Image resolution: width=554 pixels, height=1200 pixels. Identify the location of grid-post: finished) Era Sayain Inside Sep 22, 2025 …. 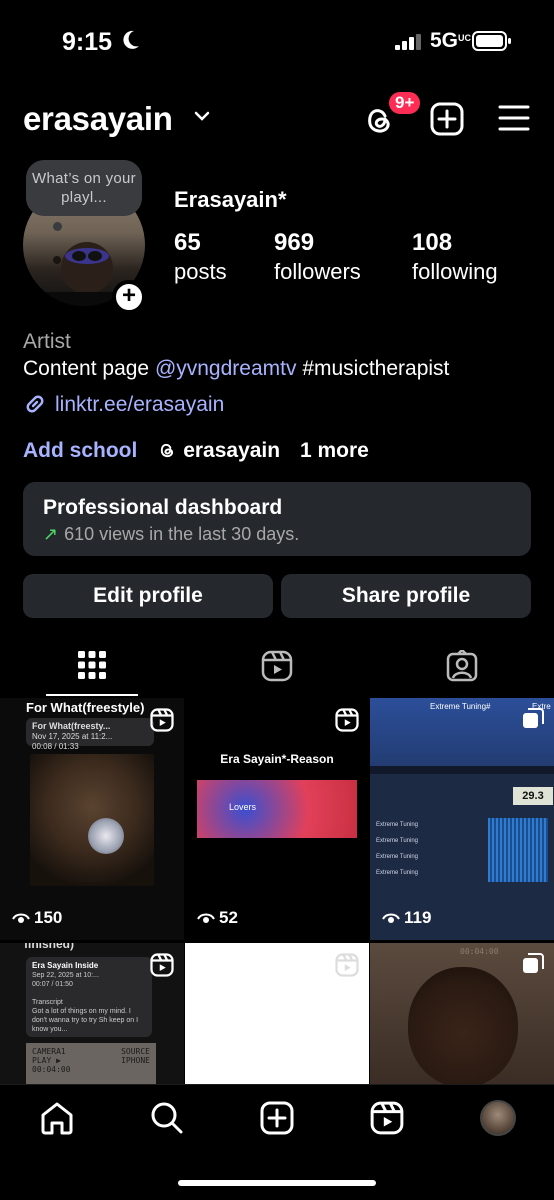
(92, 1013).